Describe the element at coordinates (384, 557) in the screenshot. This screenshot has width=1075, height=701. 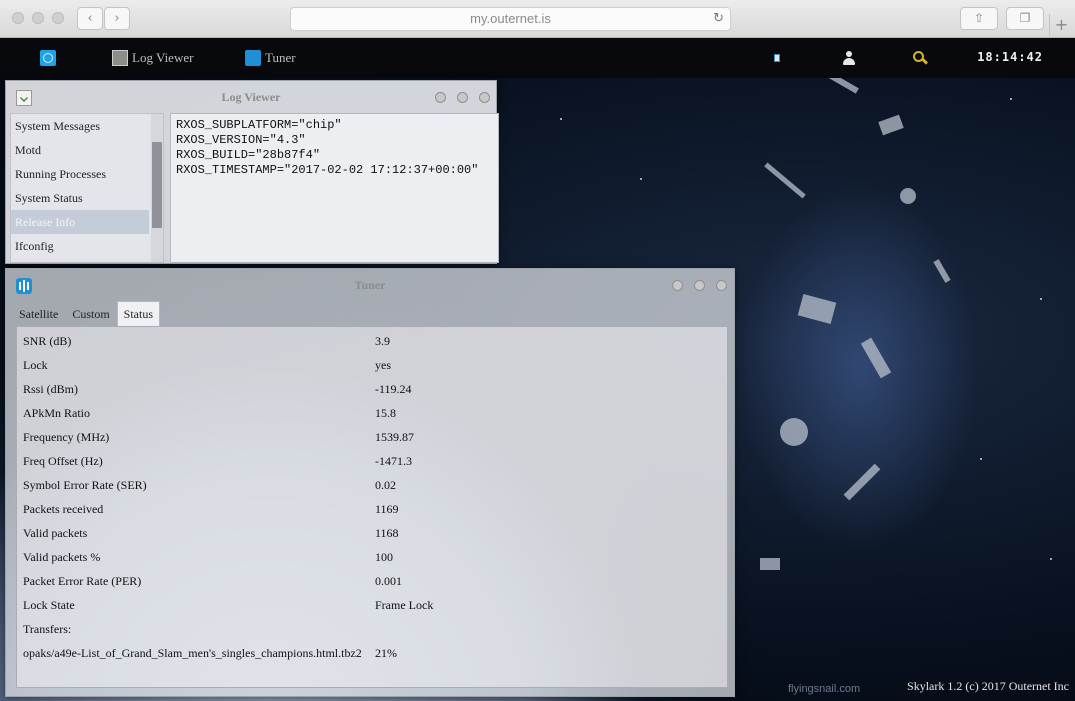
I see `status-value: 100` at that location.